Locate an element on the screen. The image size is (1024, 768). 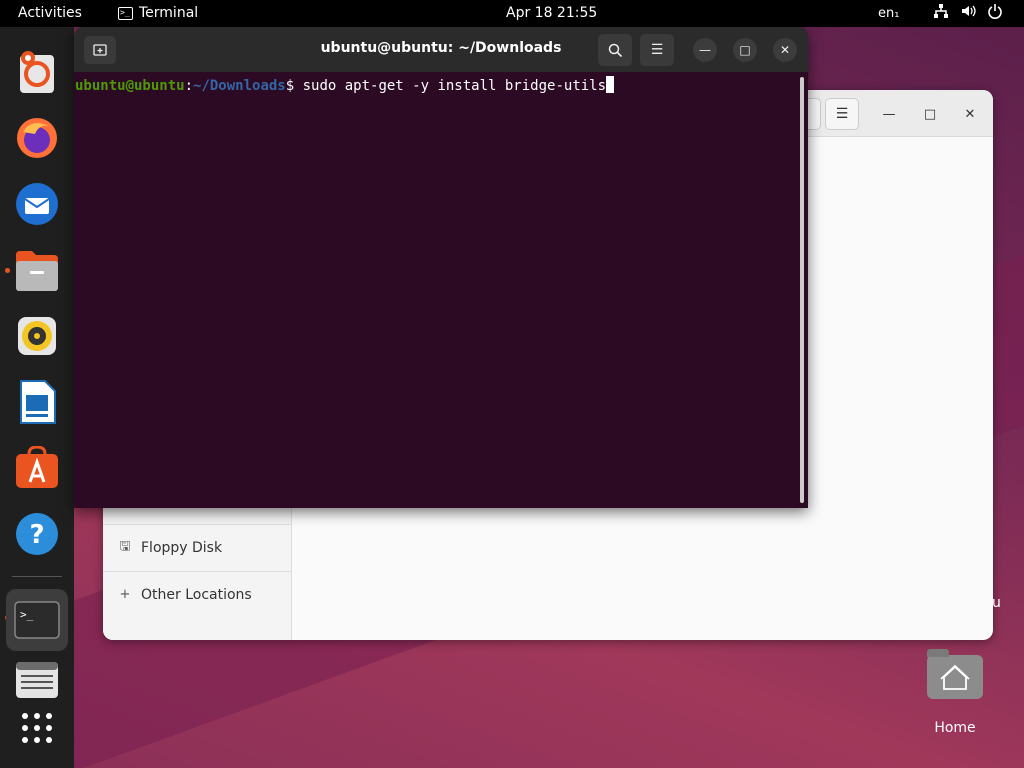
files-menu-button: ☰ is located at coordinates (842, 114).